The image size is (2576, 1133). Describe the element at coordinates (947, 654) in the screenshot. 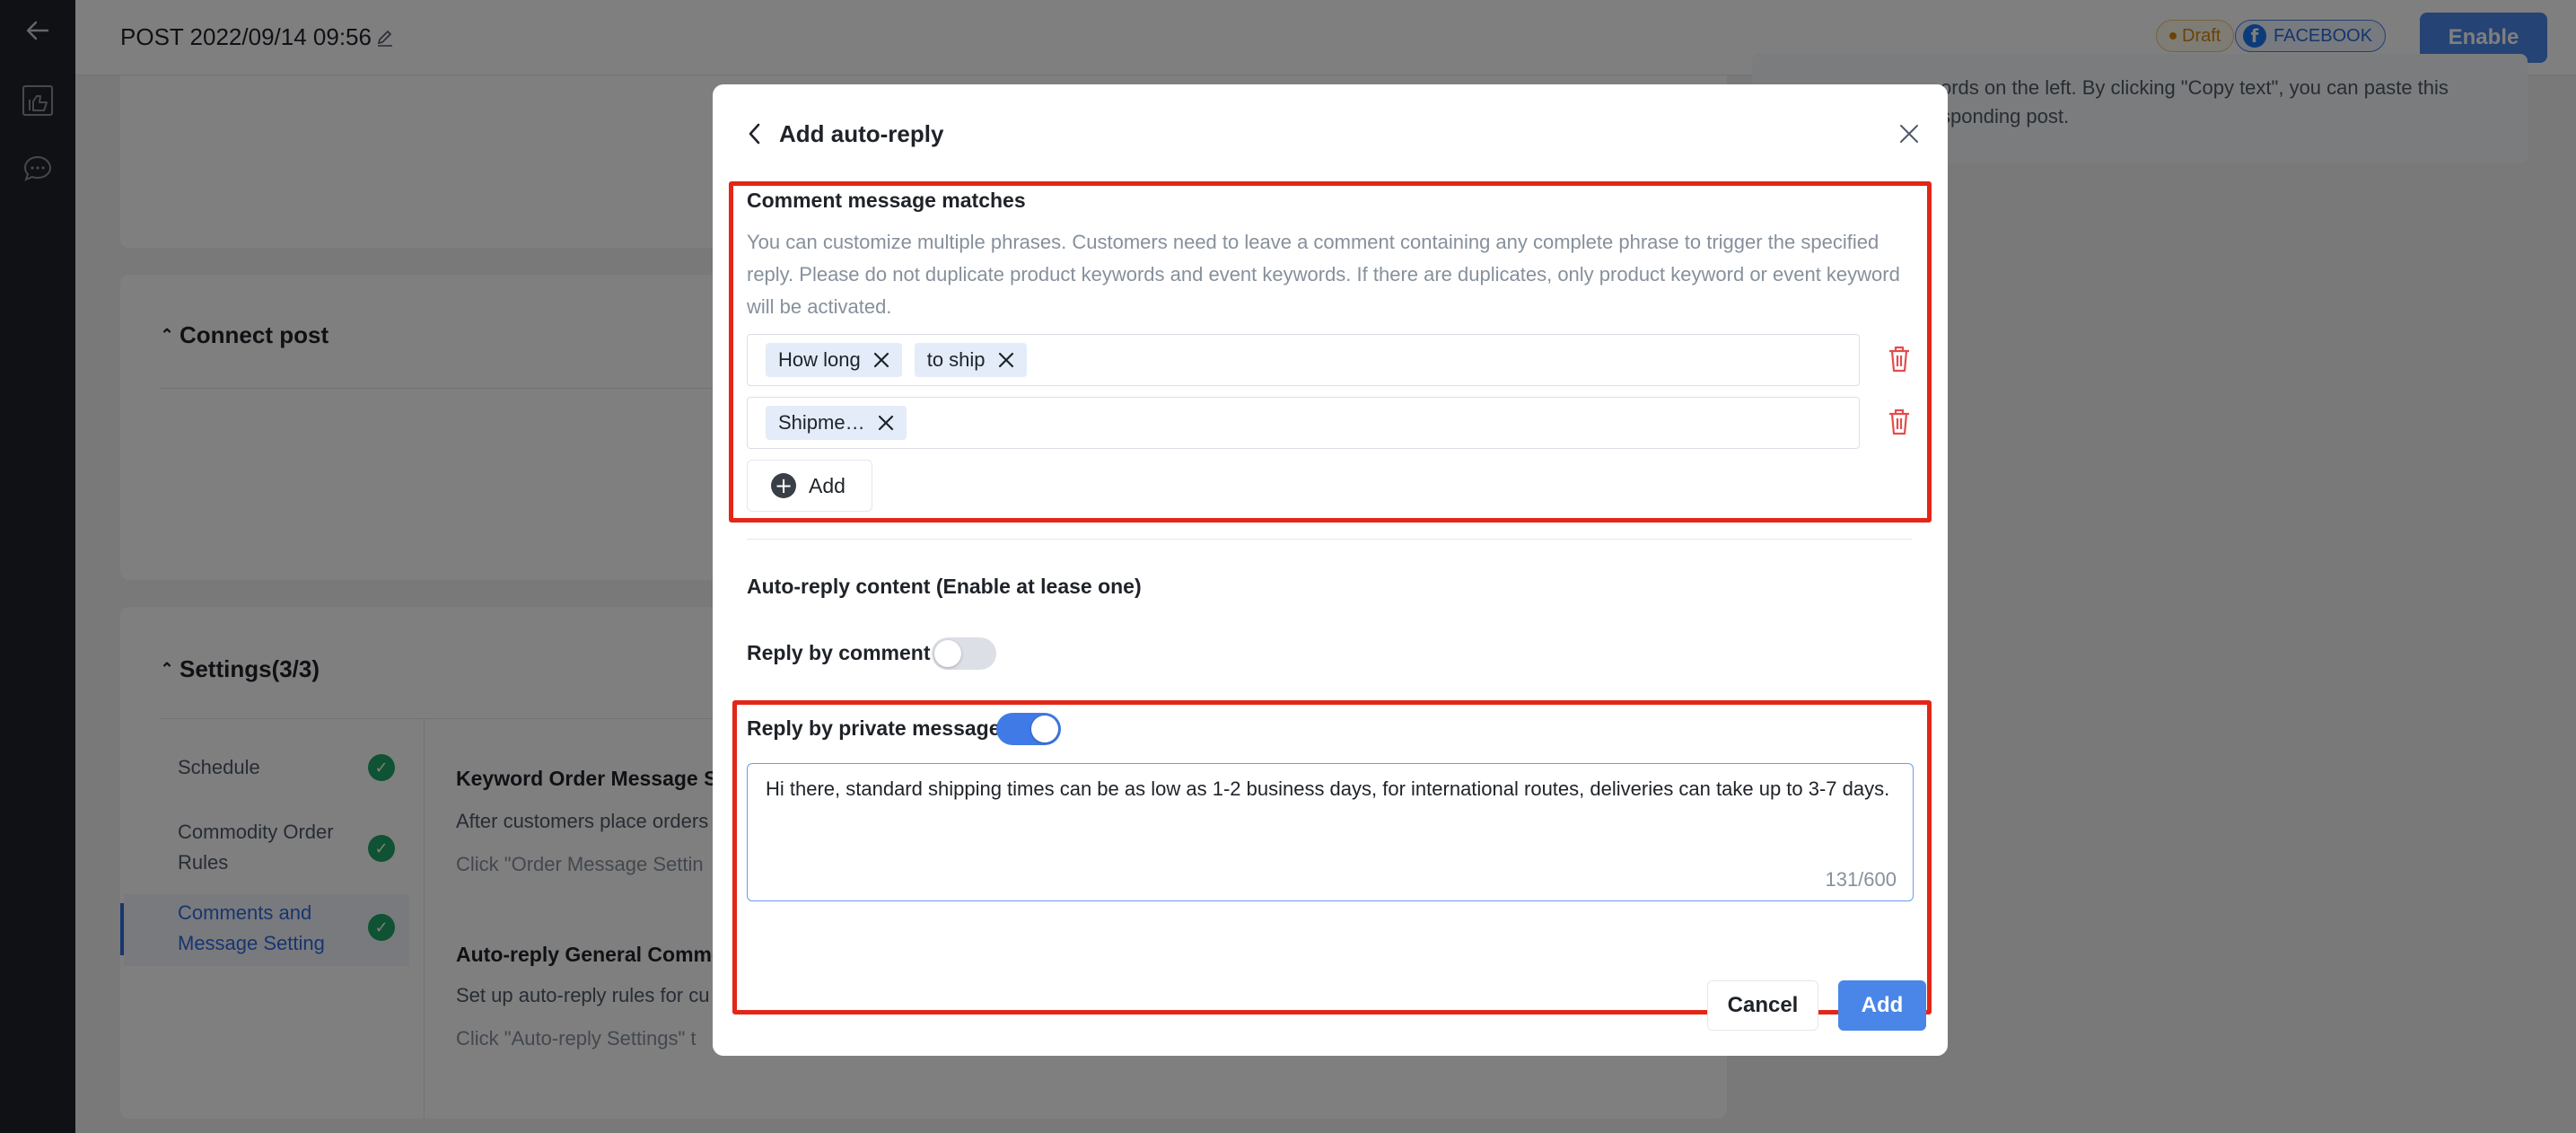

I see `toggle-knob` at that location.